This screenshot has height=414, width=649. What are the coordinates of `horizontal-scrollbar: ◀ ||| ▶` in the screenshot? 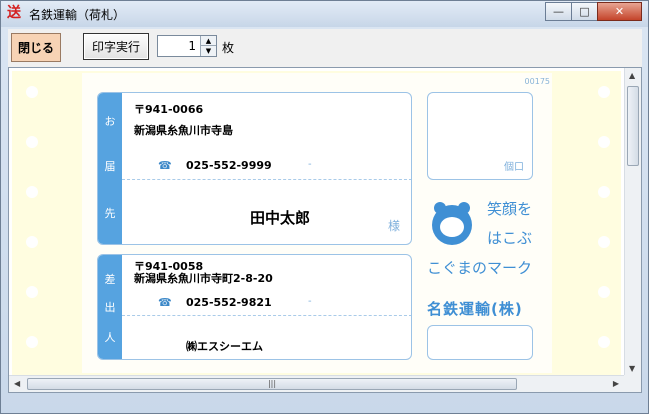 It's located at (316, 383).